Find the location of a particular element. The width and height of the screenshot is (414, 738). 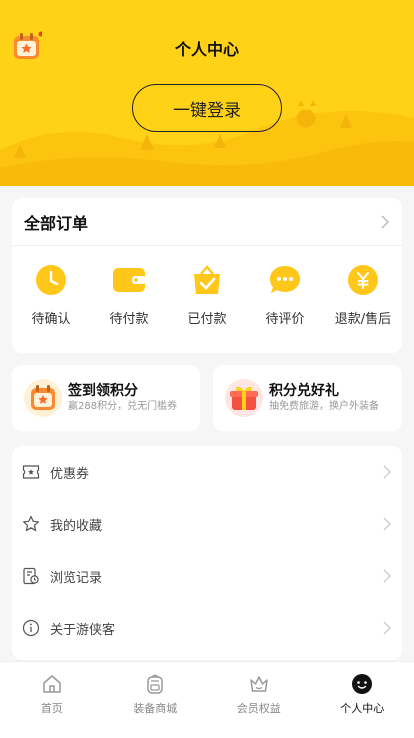

coupon-icon is located at coordinates (31, 472).